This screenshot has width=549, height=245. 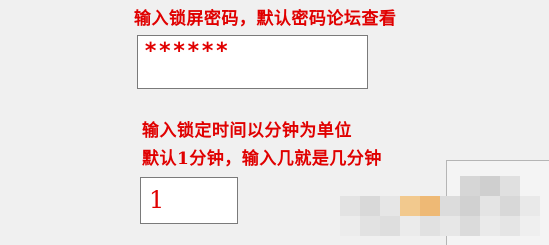 I want to click on pixelated-watermark, so click(x=444, y=210).